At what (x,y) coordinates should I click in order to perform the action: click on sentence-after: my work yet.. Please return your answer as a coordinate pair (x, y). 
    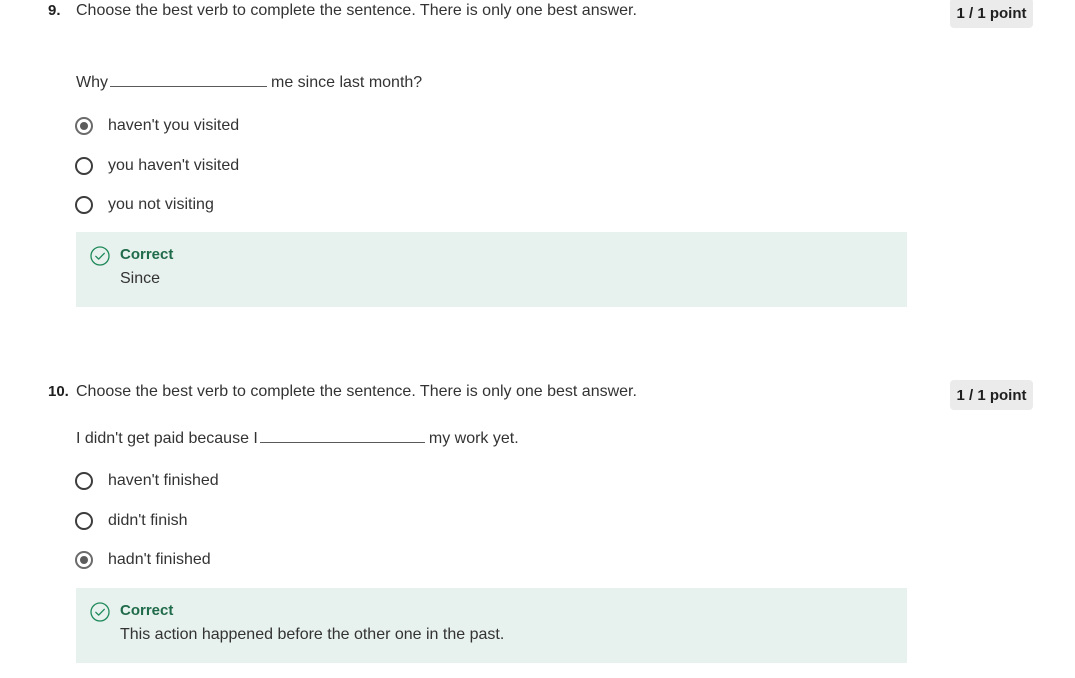
    Looking at the image, I should click on (473, 438).